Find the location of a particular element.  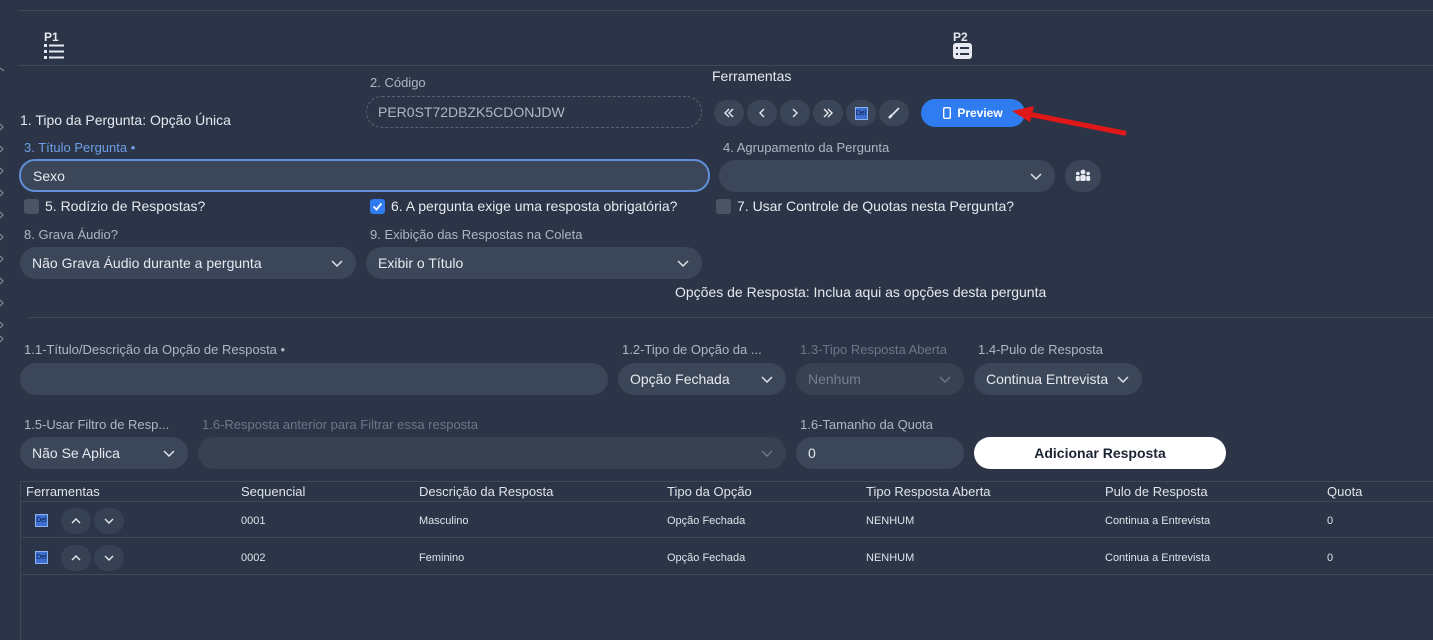

display-label: 9. Exibição das Respostas na Coleta is located at coordinates (476, 234).